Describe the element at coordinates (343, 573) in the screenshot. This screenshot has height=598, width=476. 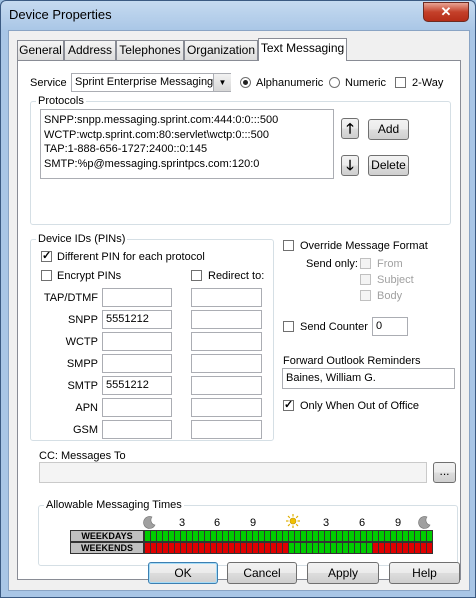
I see `apply-button: Apply` at that location.